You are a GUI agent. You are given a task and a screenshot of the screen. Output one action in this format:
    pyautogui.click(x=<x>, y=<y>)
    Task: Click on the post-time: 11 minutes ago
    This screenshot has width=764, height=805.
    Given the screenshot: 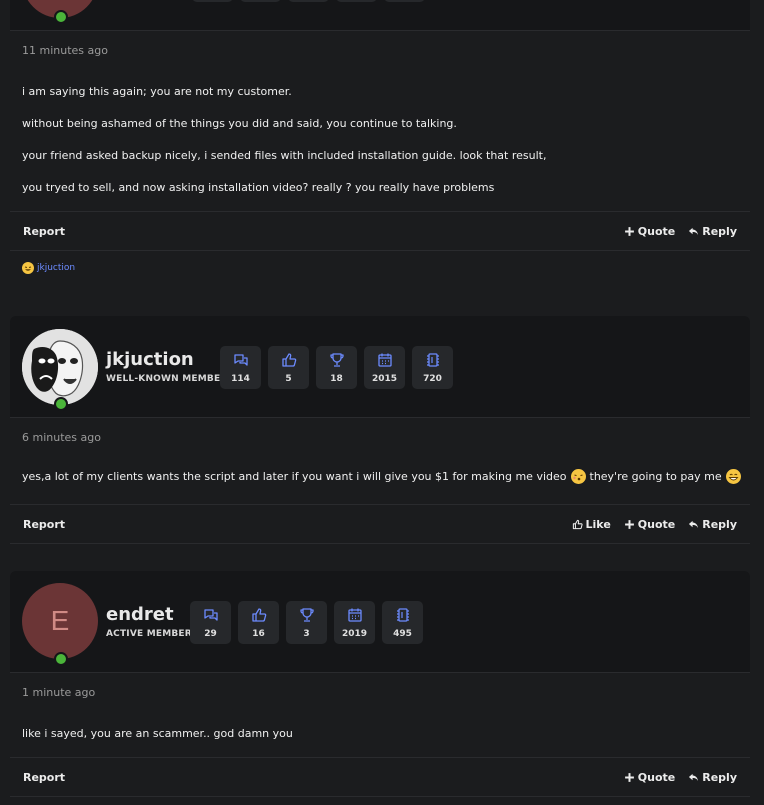 What is the action you would take?
    pyautogui.click(x=65, y=50)
    